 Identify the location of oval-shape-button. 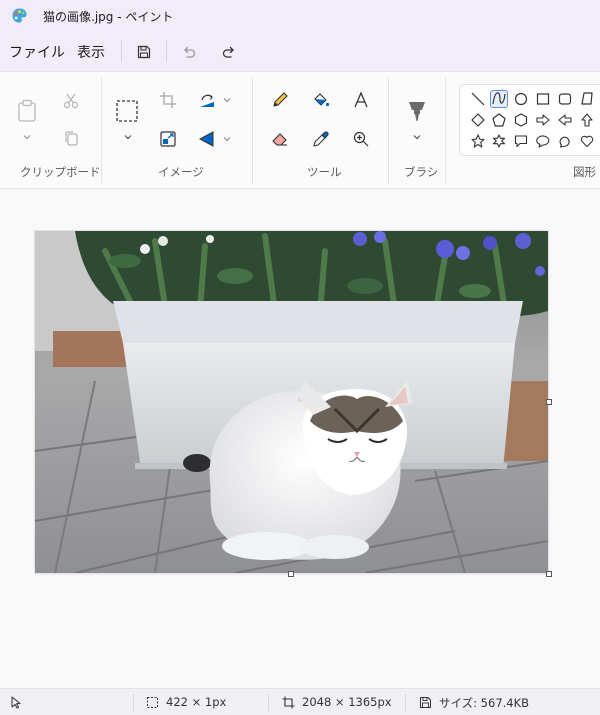
(521, 99).